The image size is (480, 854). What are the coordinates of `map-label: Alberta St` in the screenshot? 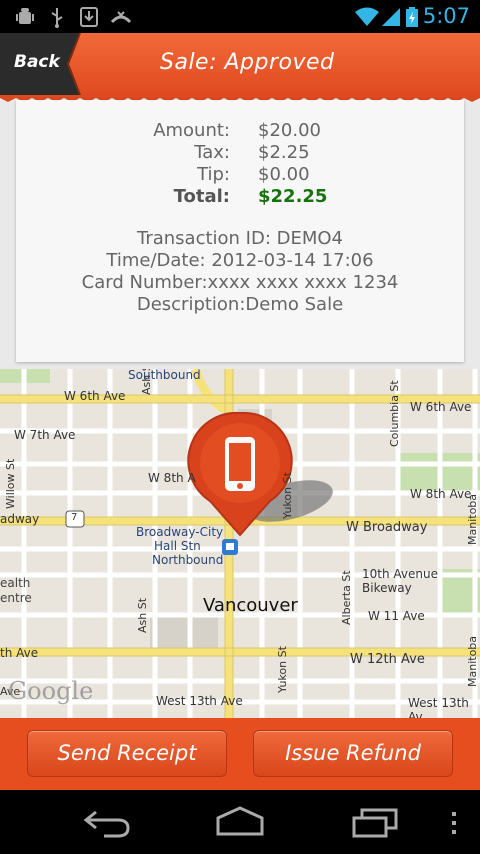 It's located at (346, 597).